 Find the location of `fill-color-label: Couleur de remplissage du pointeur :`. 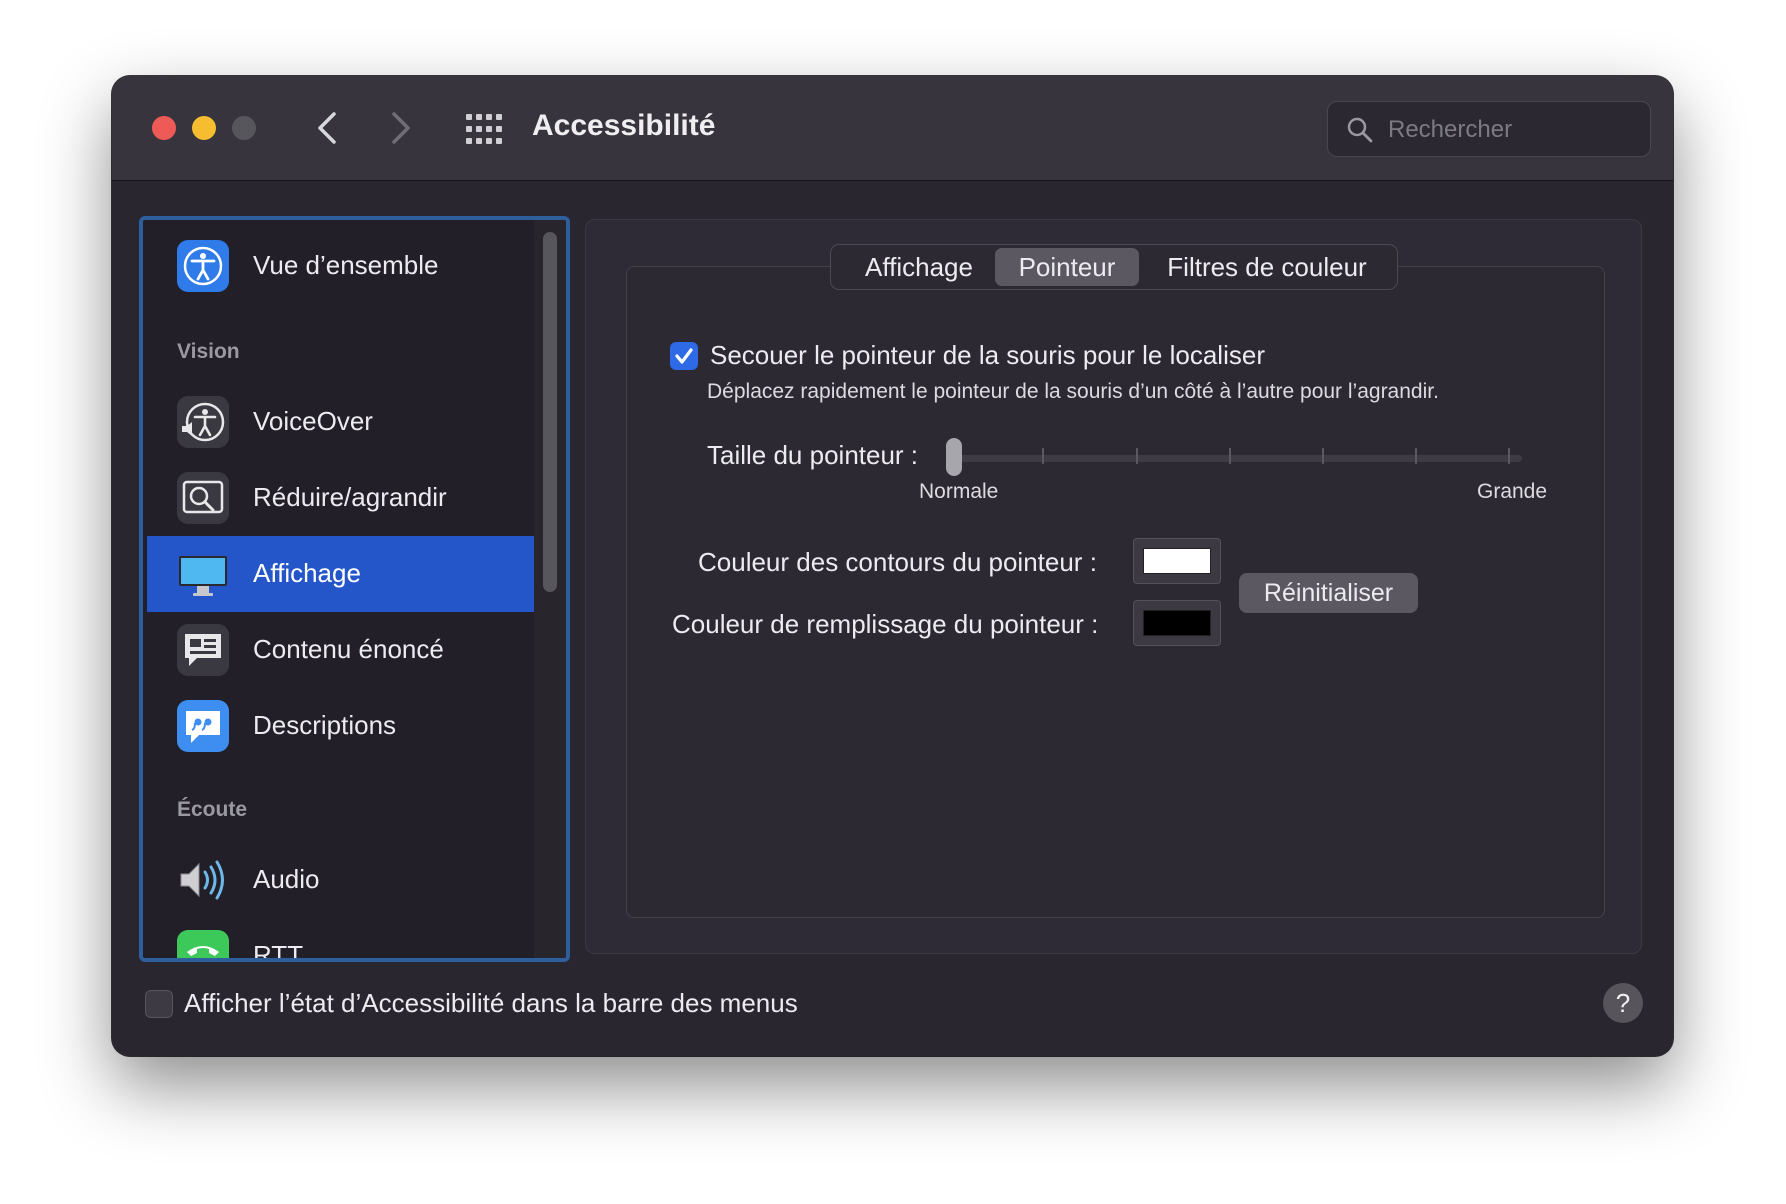

fill-color-label: Couleur de remplissage du pointeur : is located at coordinates (885, 624).